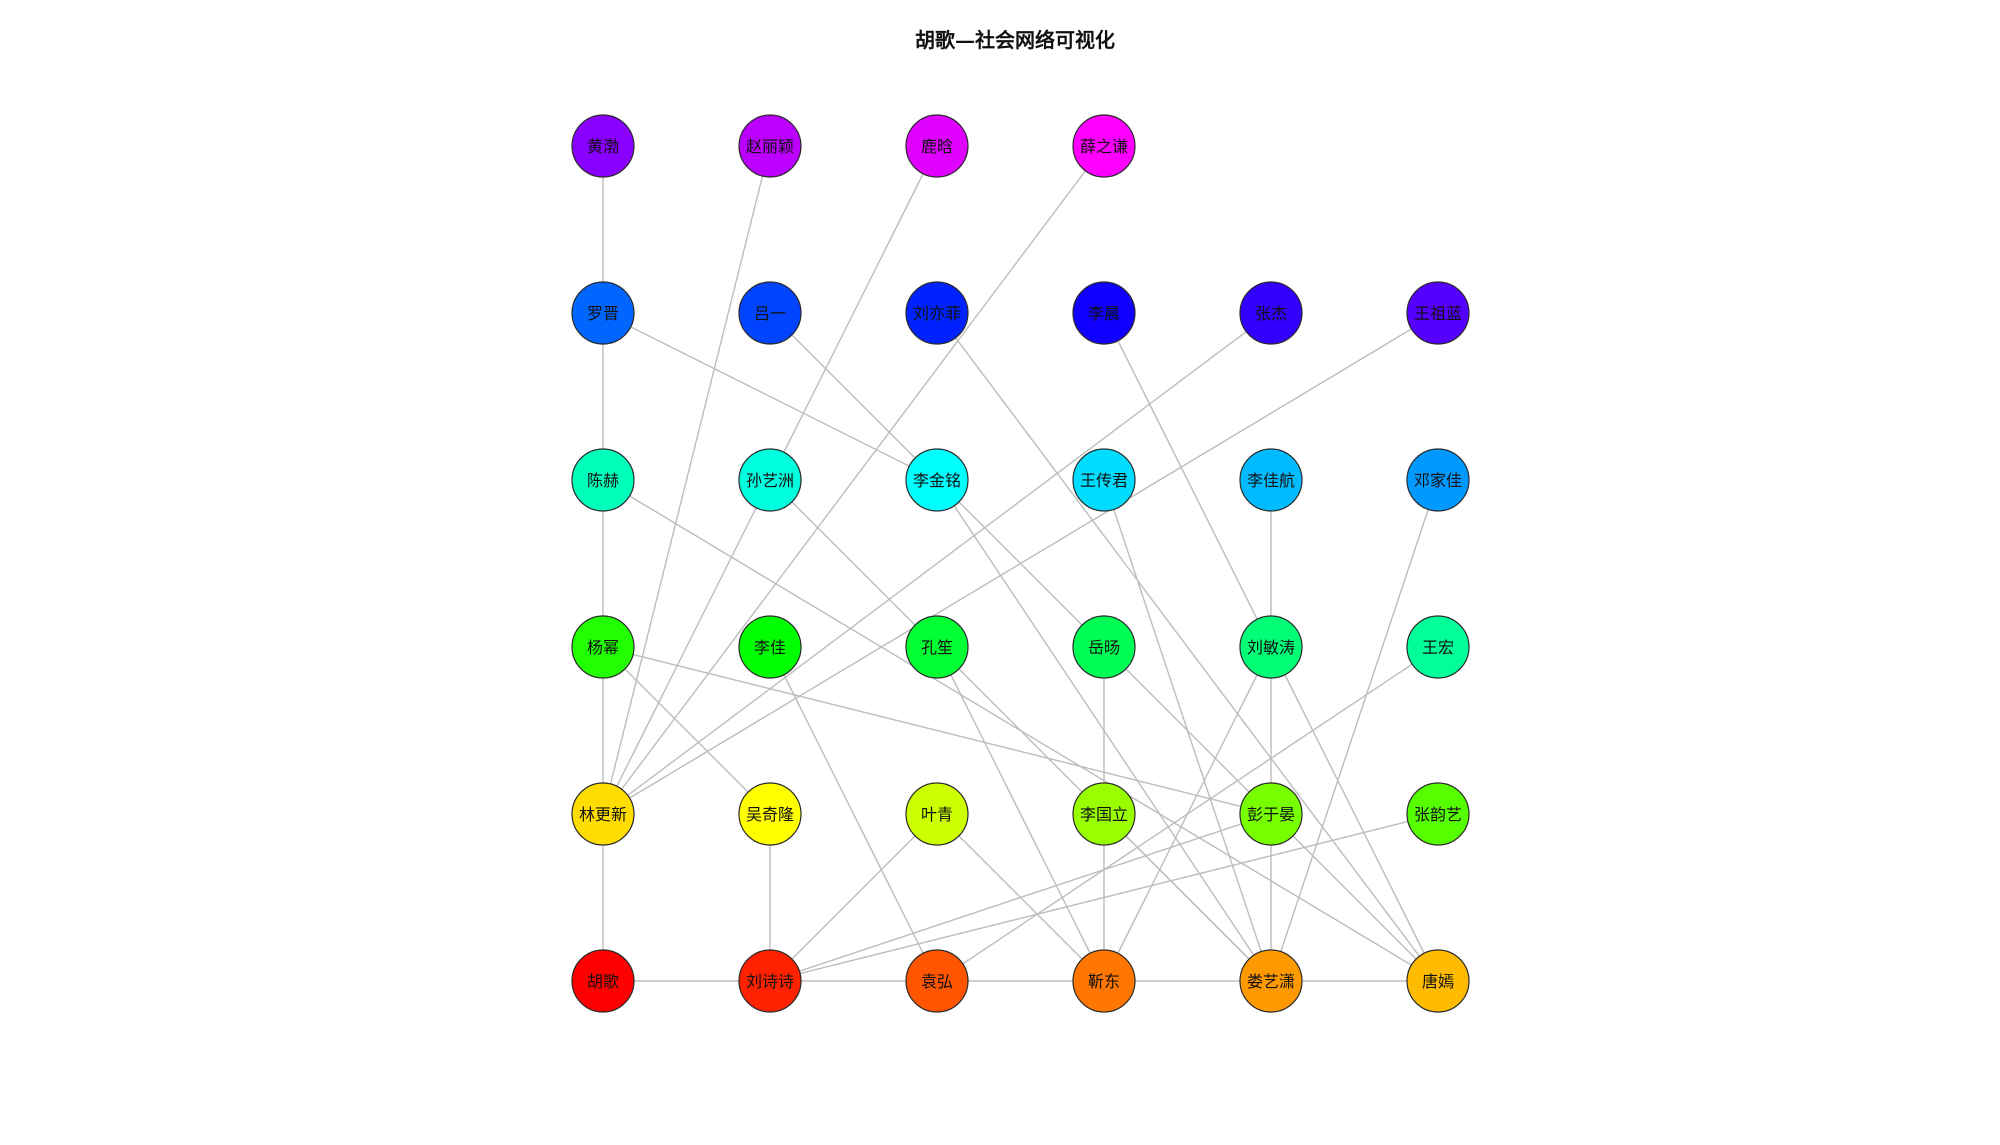  I want to click on node-liuyifei: 刘亦菲, so click(937, 313).